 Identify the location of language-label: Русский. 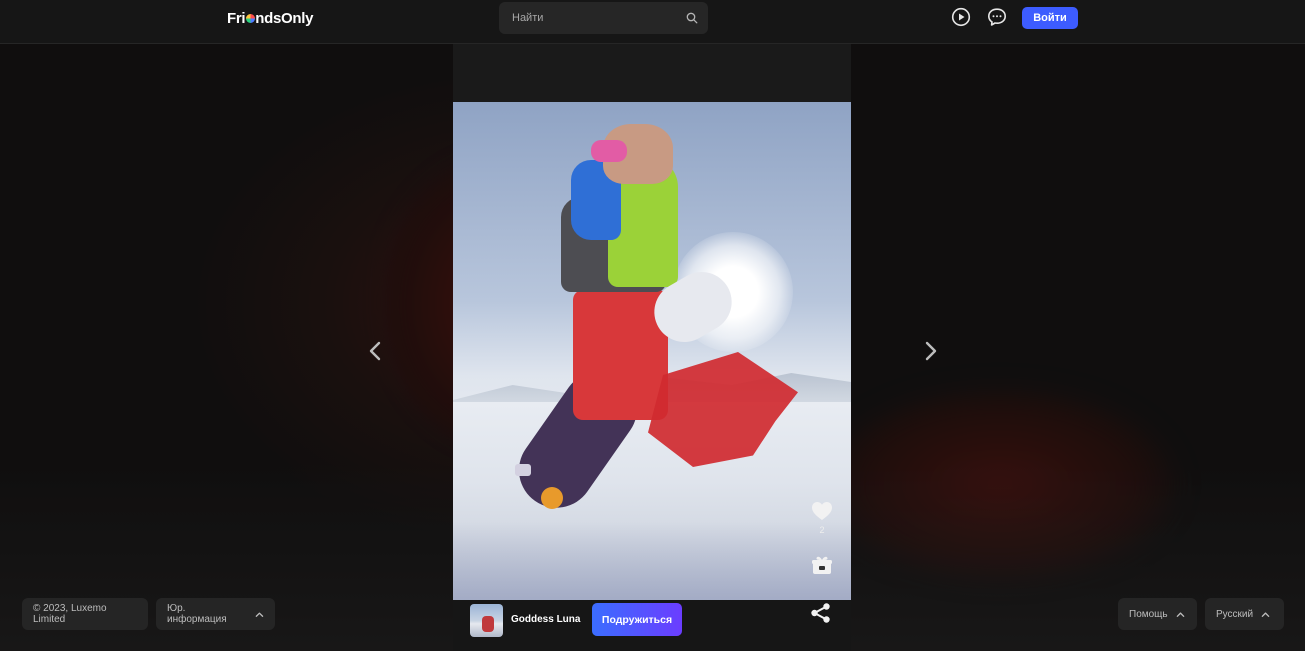
(1235, 614).